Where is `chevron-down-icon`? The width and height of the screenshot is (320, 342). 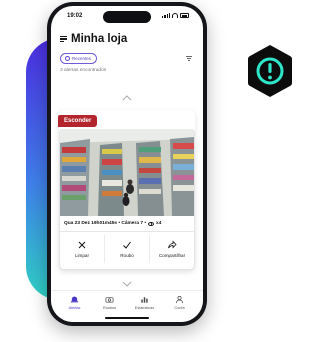 chevron-down-icon is located at coordinates (127, 284).